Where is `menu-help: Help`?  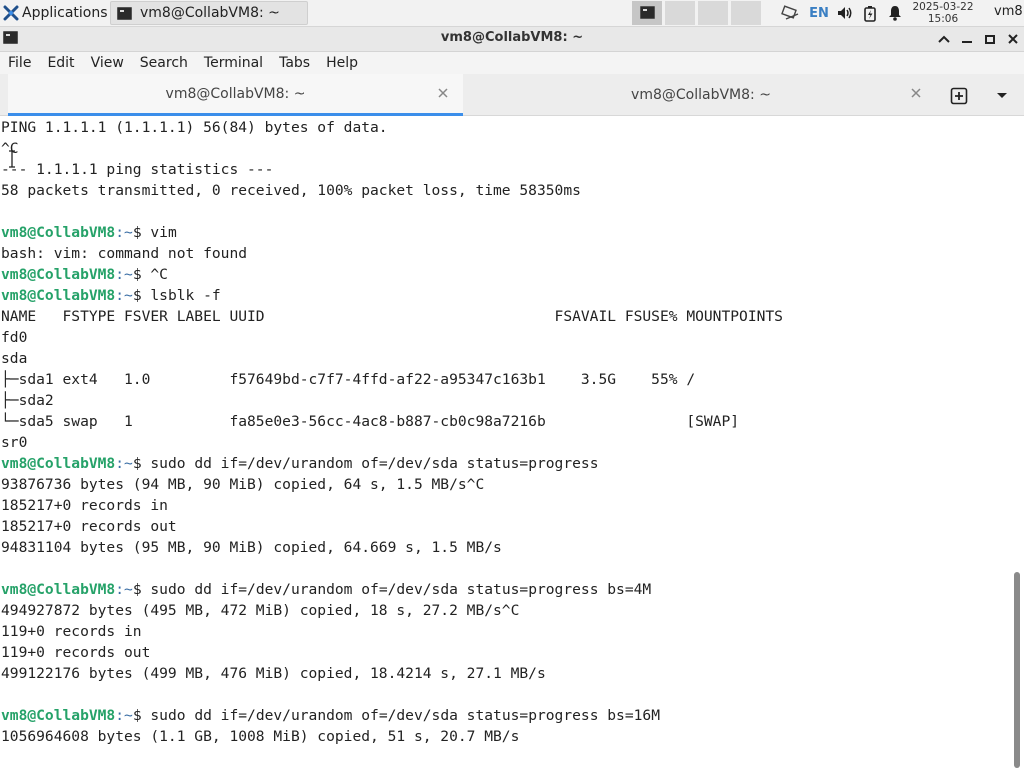
menu-help: Help is located at coordinates (342, 63).